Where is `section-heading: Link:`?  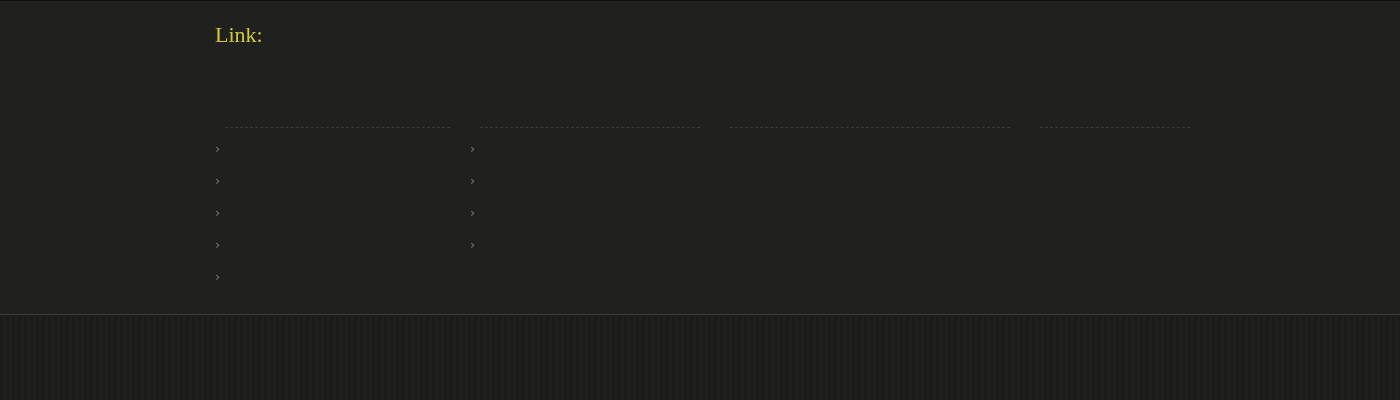
section-heading: Link: is located at coordinates (239, 35).